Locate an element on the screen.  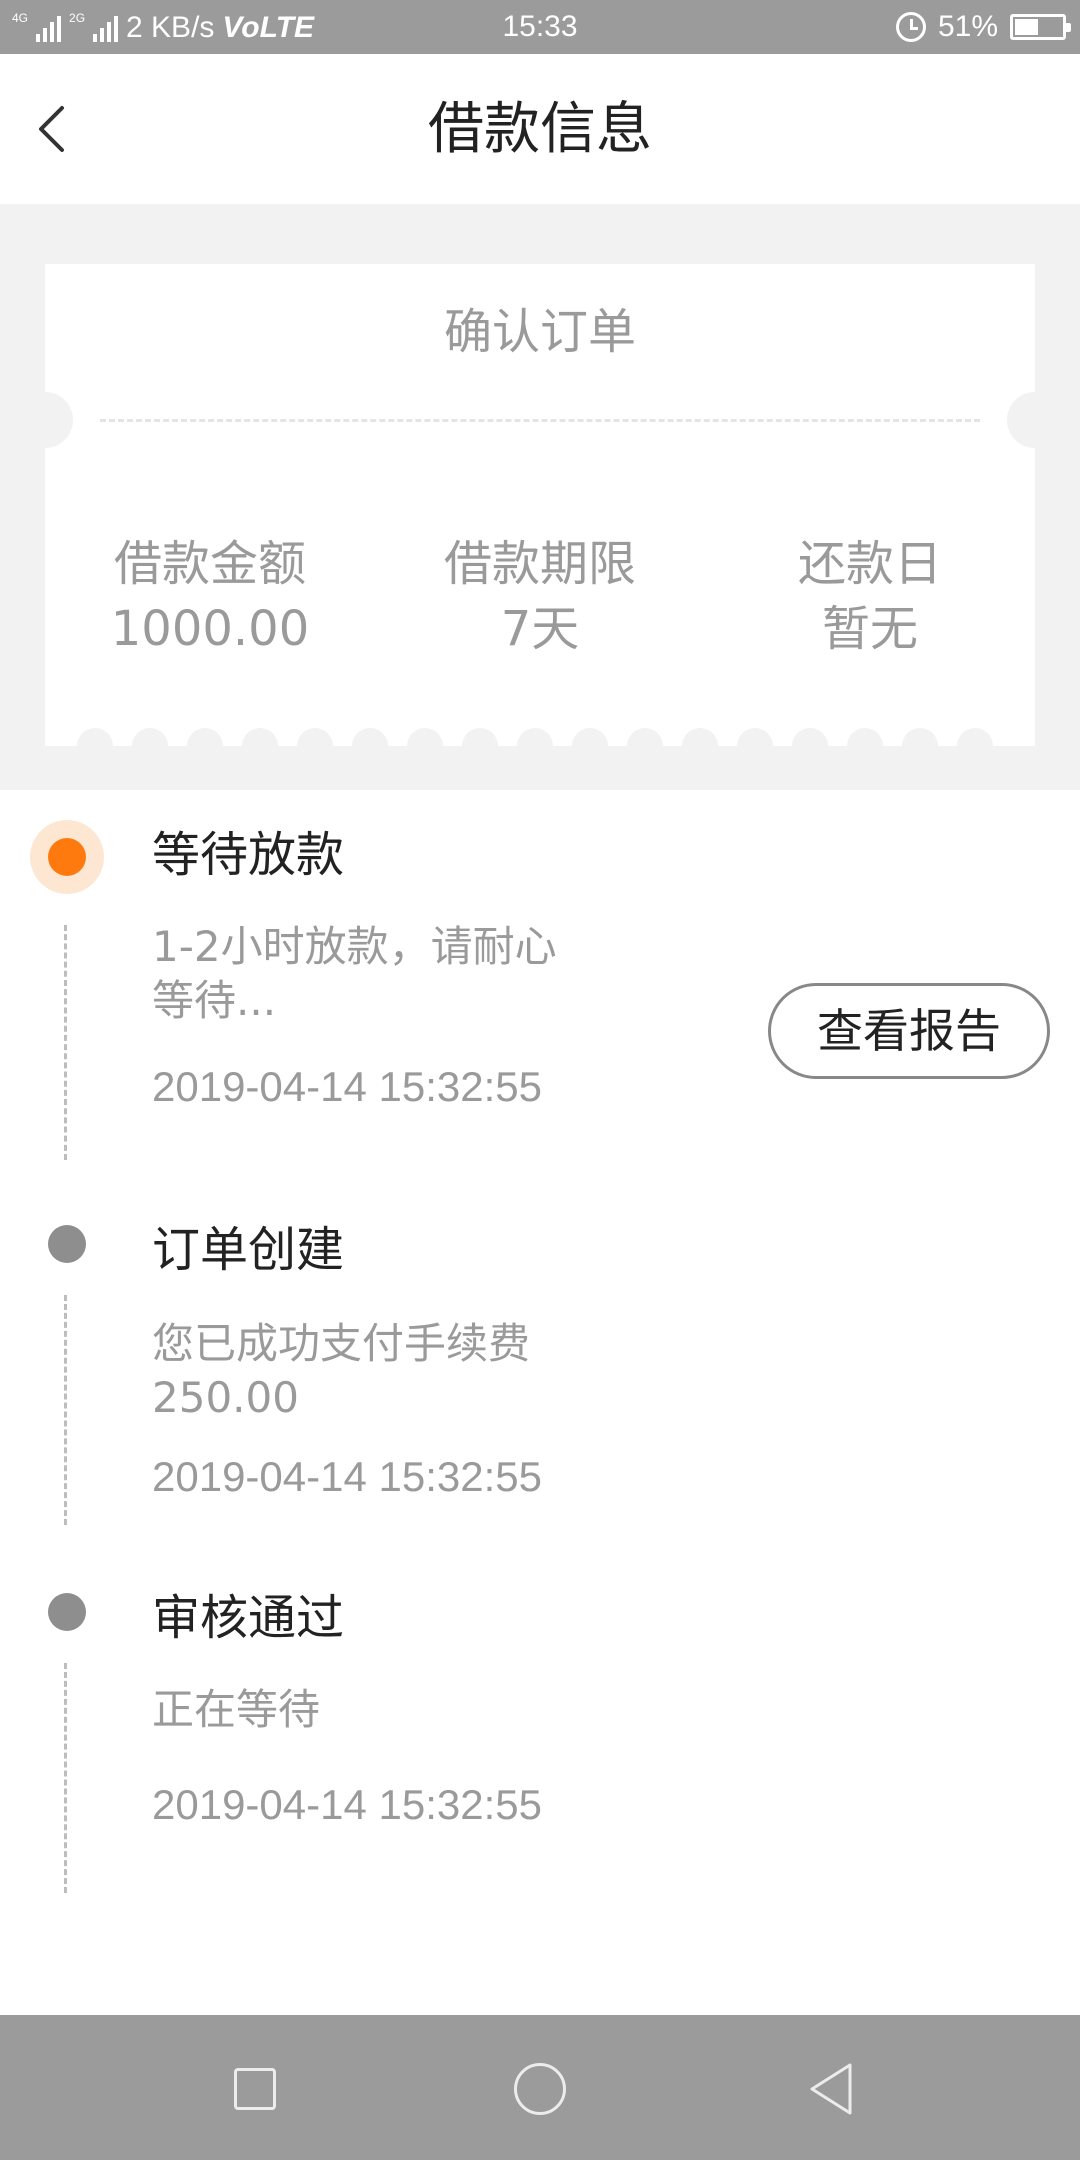
loan-term-label: 借款期限 is located at coordinates (539, 564).